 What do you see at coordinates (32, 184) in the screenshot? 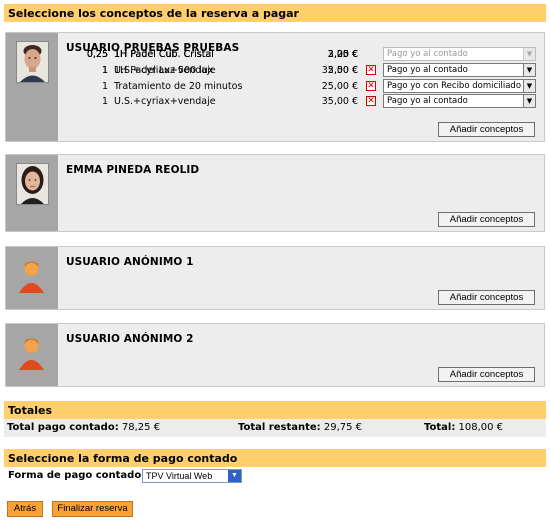
I see `female-photo-icon` at bounding box center [32, 184].